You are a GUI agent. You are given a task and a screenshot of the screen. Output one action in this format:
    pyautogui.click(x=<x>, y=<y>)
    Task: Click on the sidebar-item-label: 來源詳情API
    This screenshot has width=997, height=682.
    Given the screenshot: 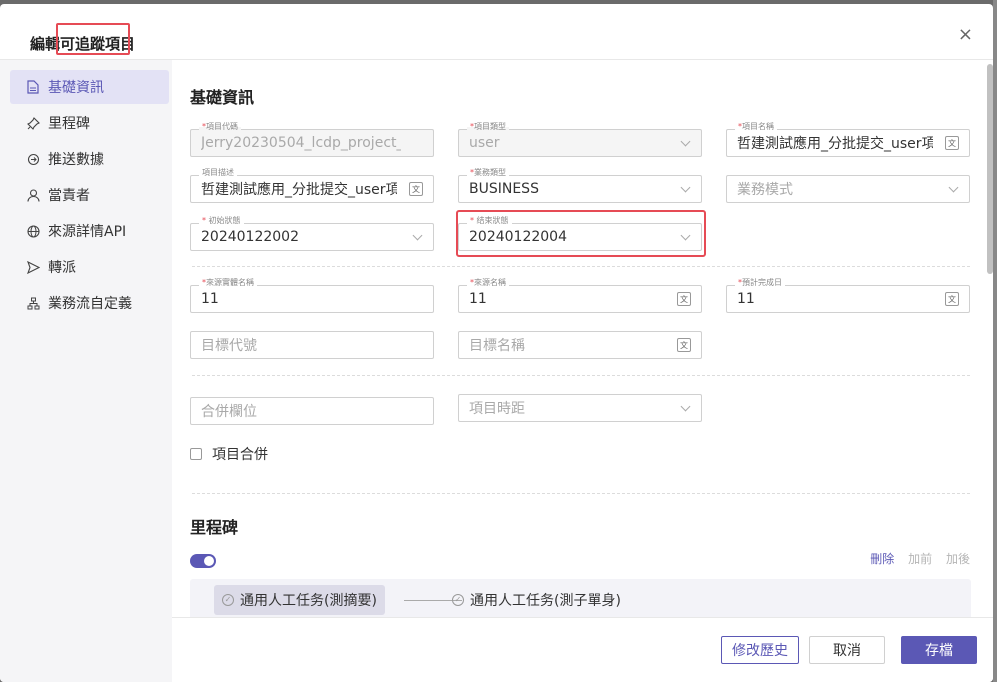 What is the action you would take?
    pyautogui.click(x=87, y=232)
    